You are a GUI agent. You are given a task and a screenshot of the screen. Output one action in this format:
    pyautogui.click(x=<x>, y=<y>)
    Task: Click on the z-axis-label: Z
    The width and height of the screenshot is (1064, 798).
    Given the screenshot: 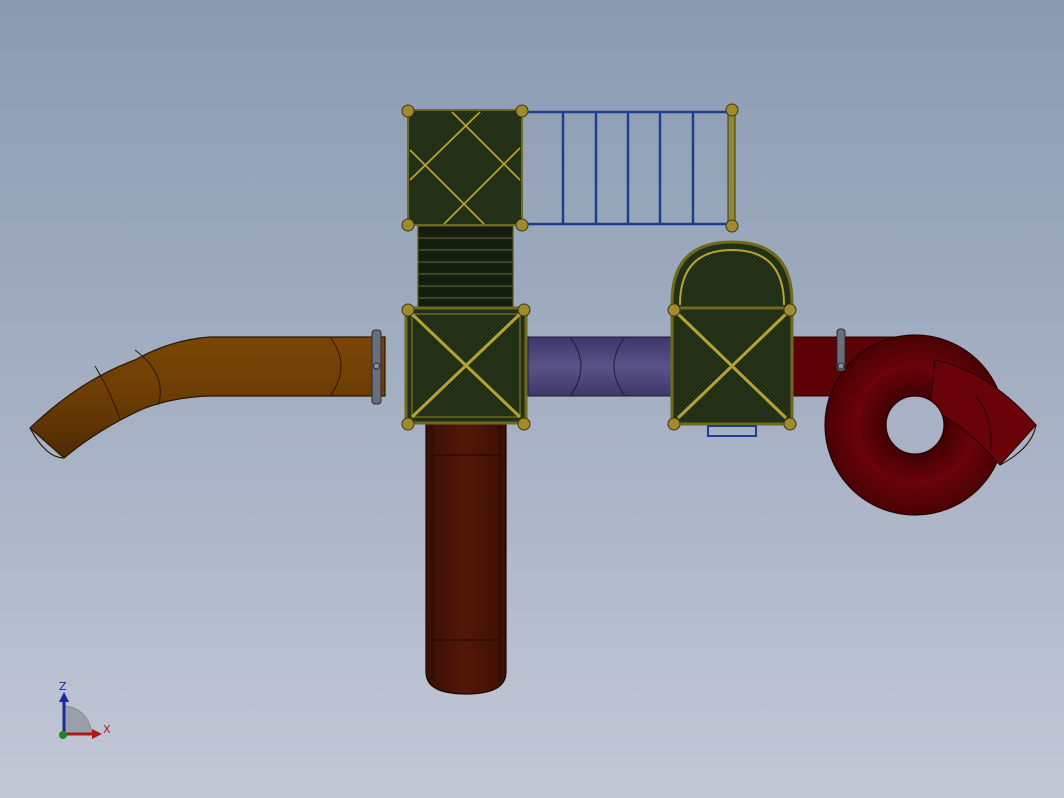 What is the action you would take?
    pyautogui.click(x=63, y=686)
    